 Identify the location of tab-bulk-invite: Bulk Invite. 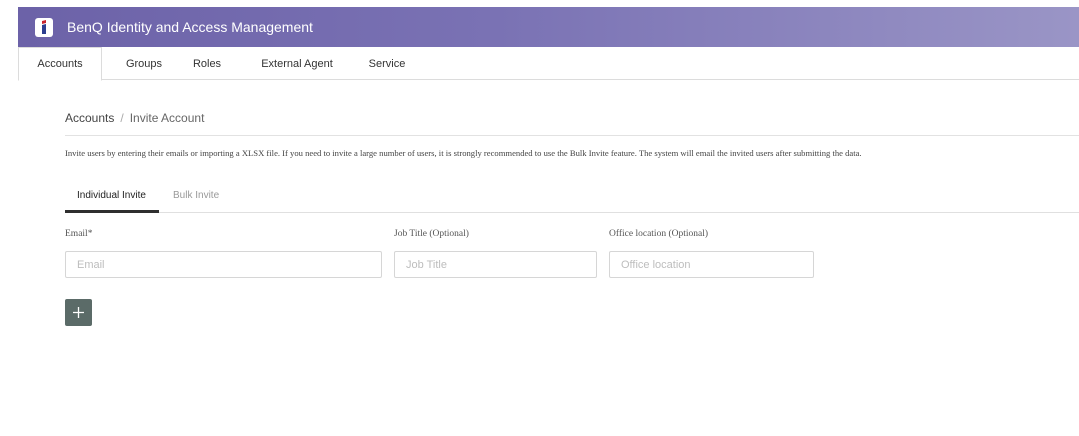
(196, 195).